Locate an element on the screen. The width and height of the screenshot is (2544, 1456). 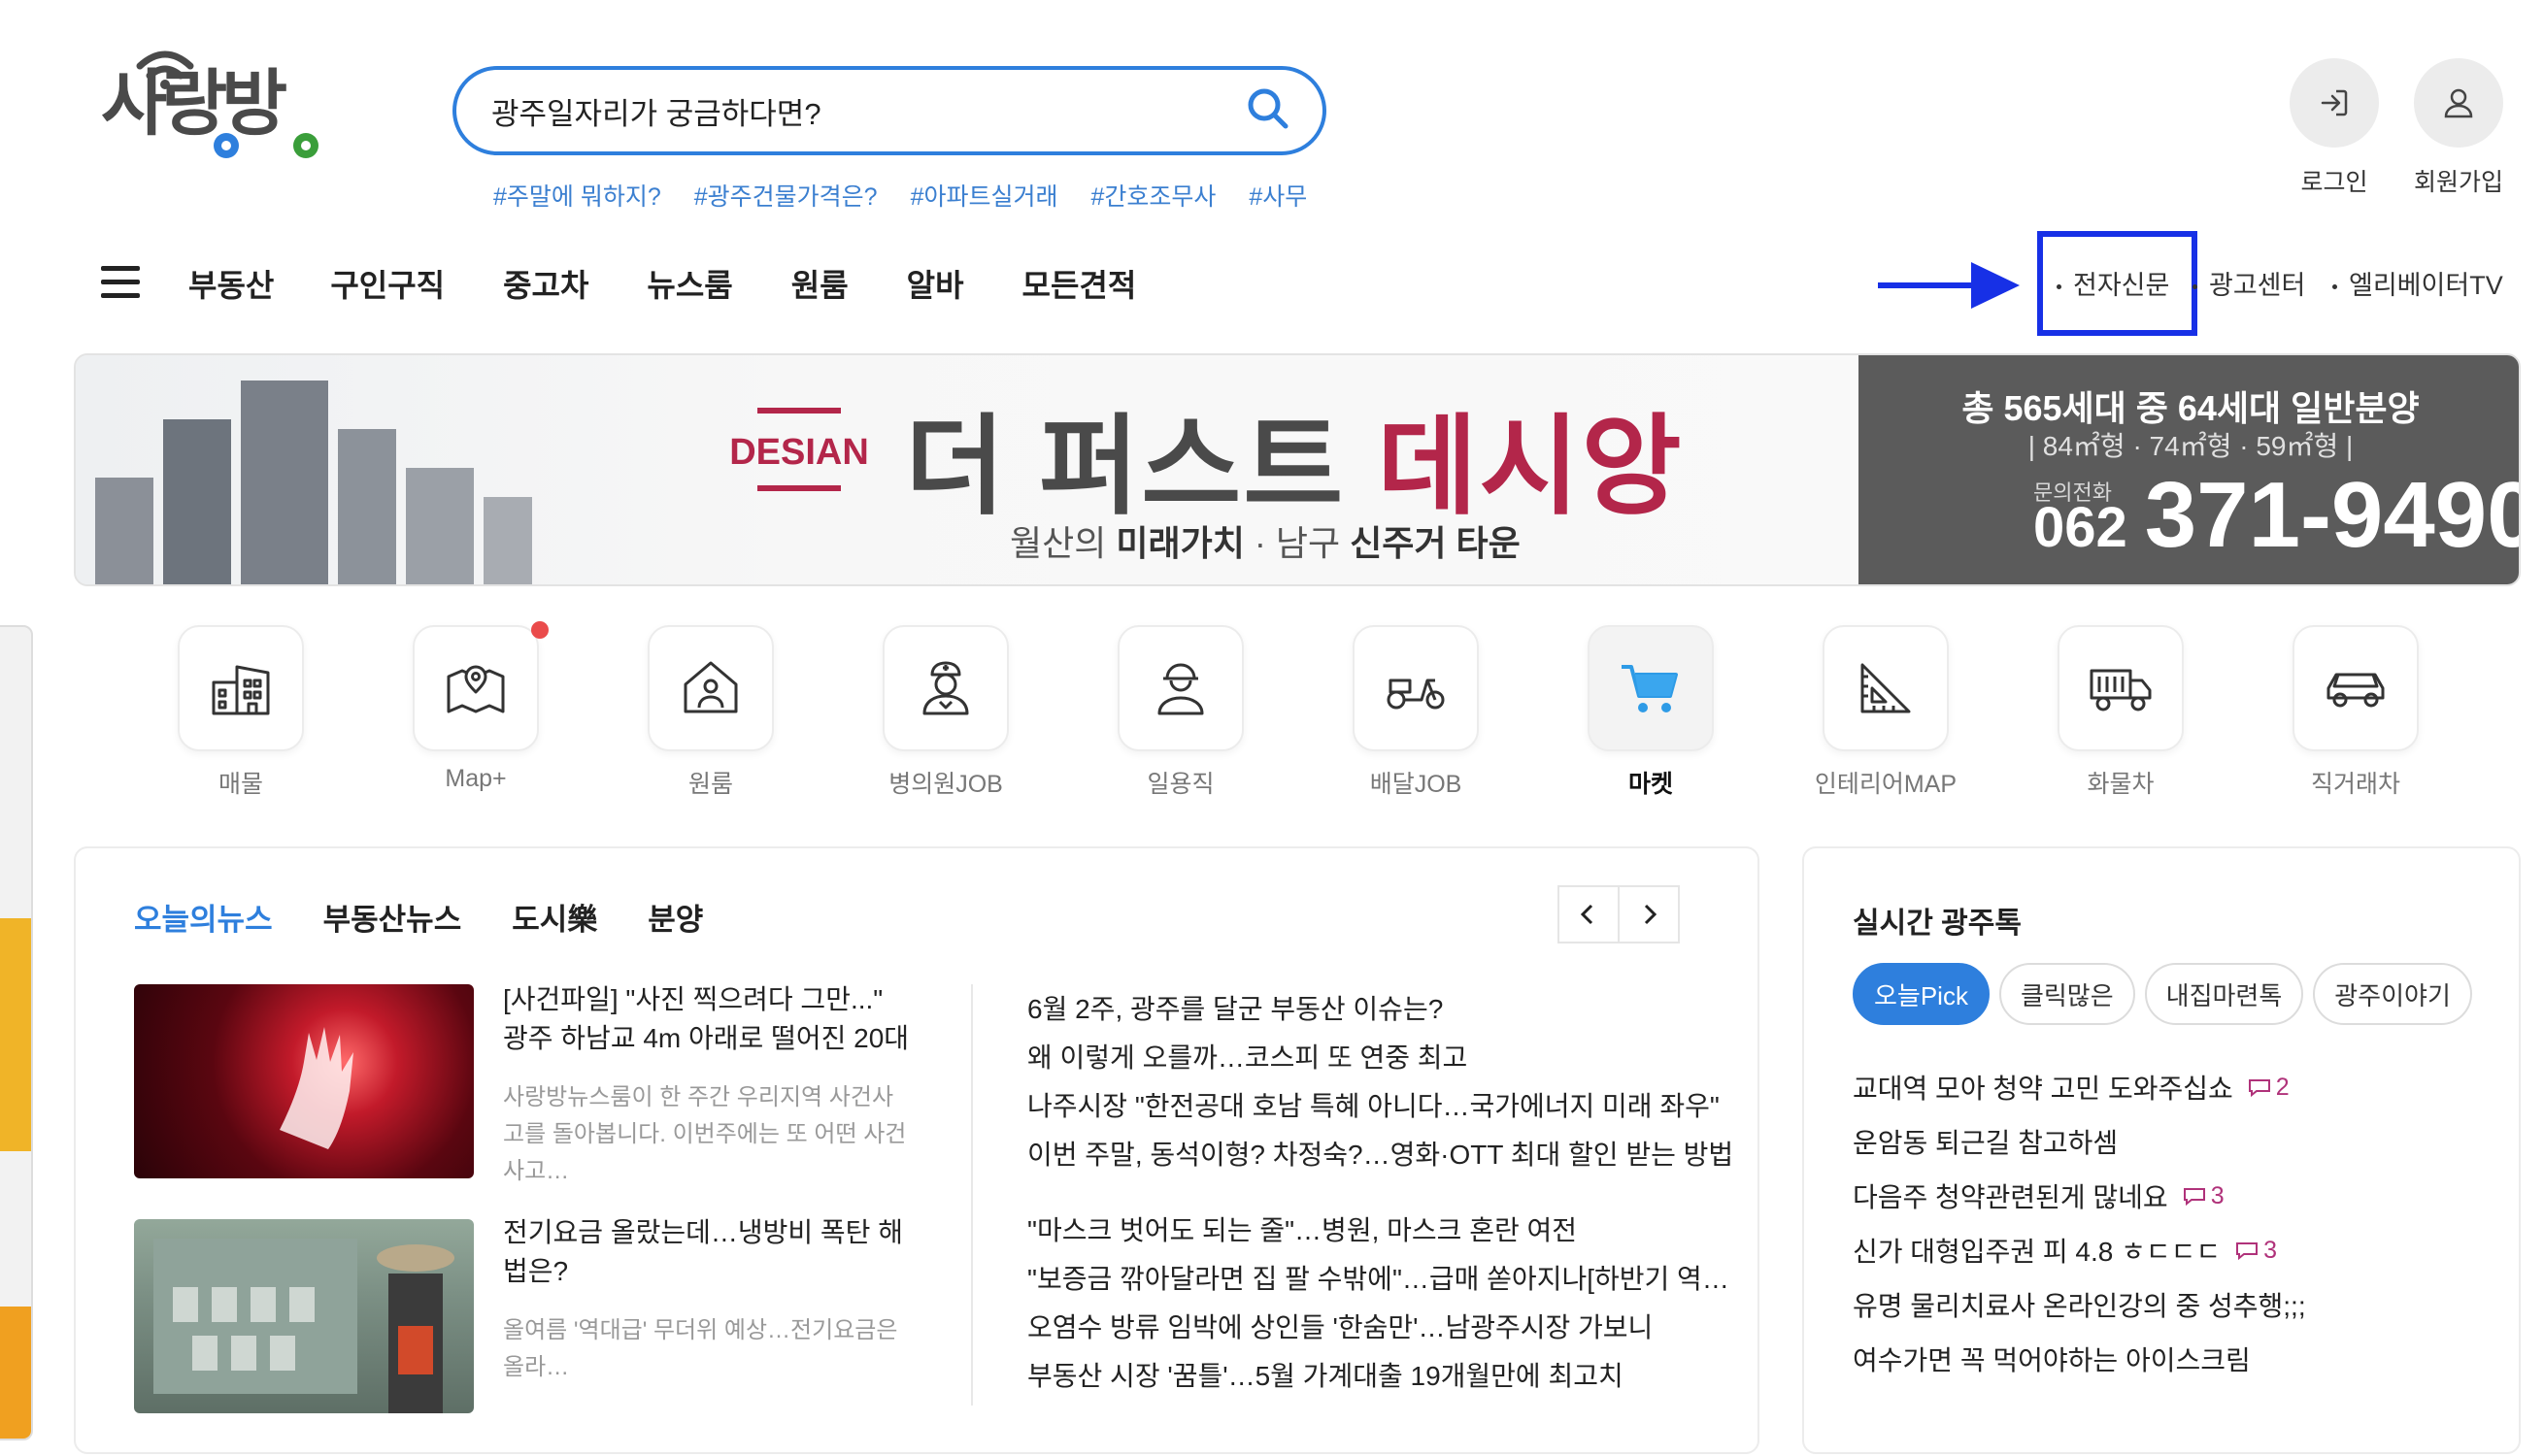
chevron-right-icon is located at coordinates (1651, 914).